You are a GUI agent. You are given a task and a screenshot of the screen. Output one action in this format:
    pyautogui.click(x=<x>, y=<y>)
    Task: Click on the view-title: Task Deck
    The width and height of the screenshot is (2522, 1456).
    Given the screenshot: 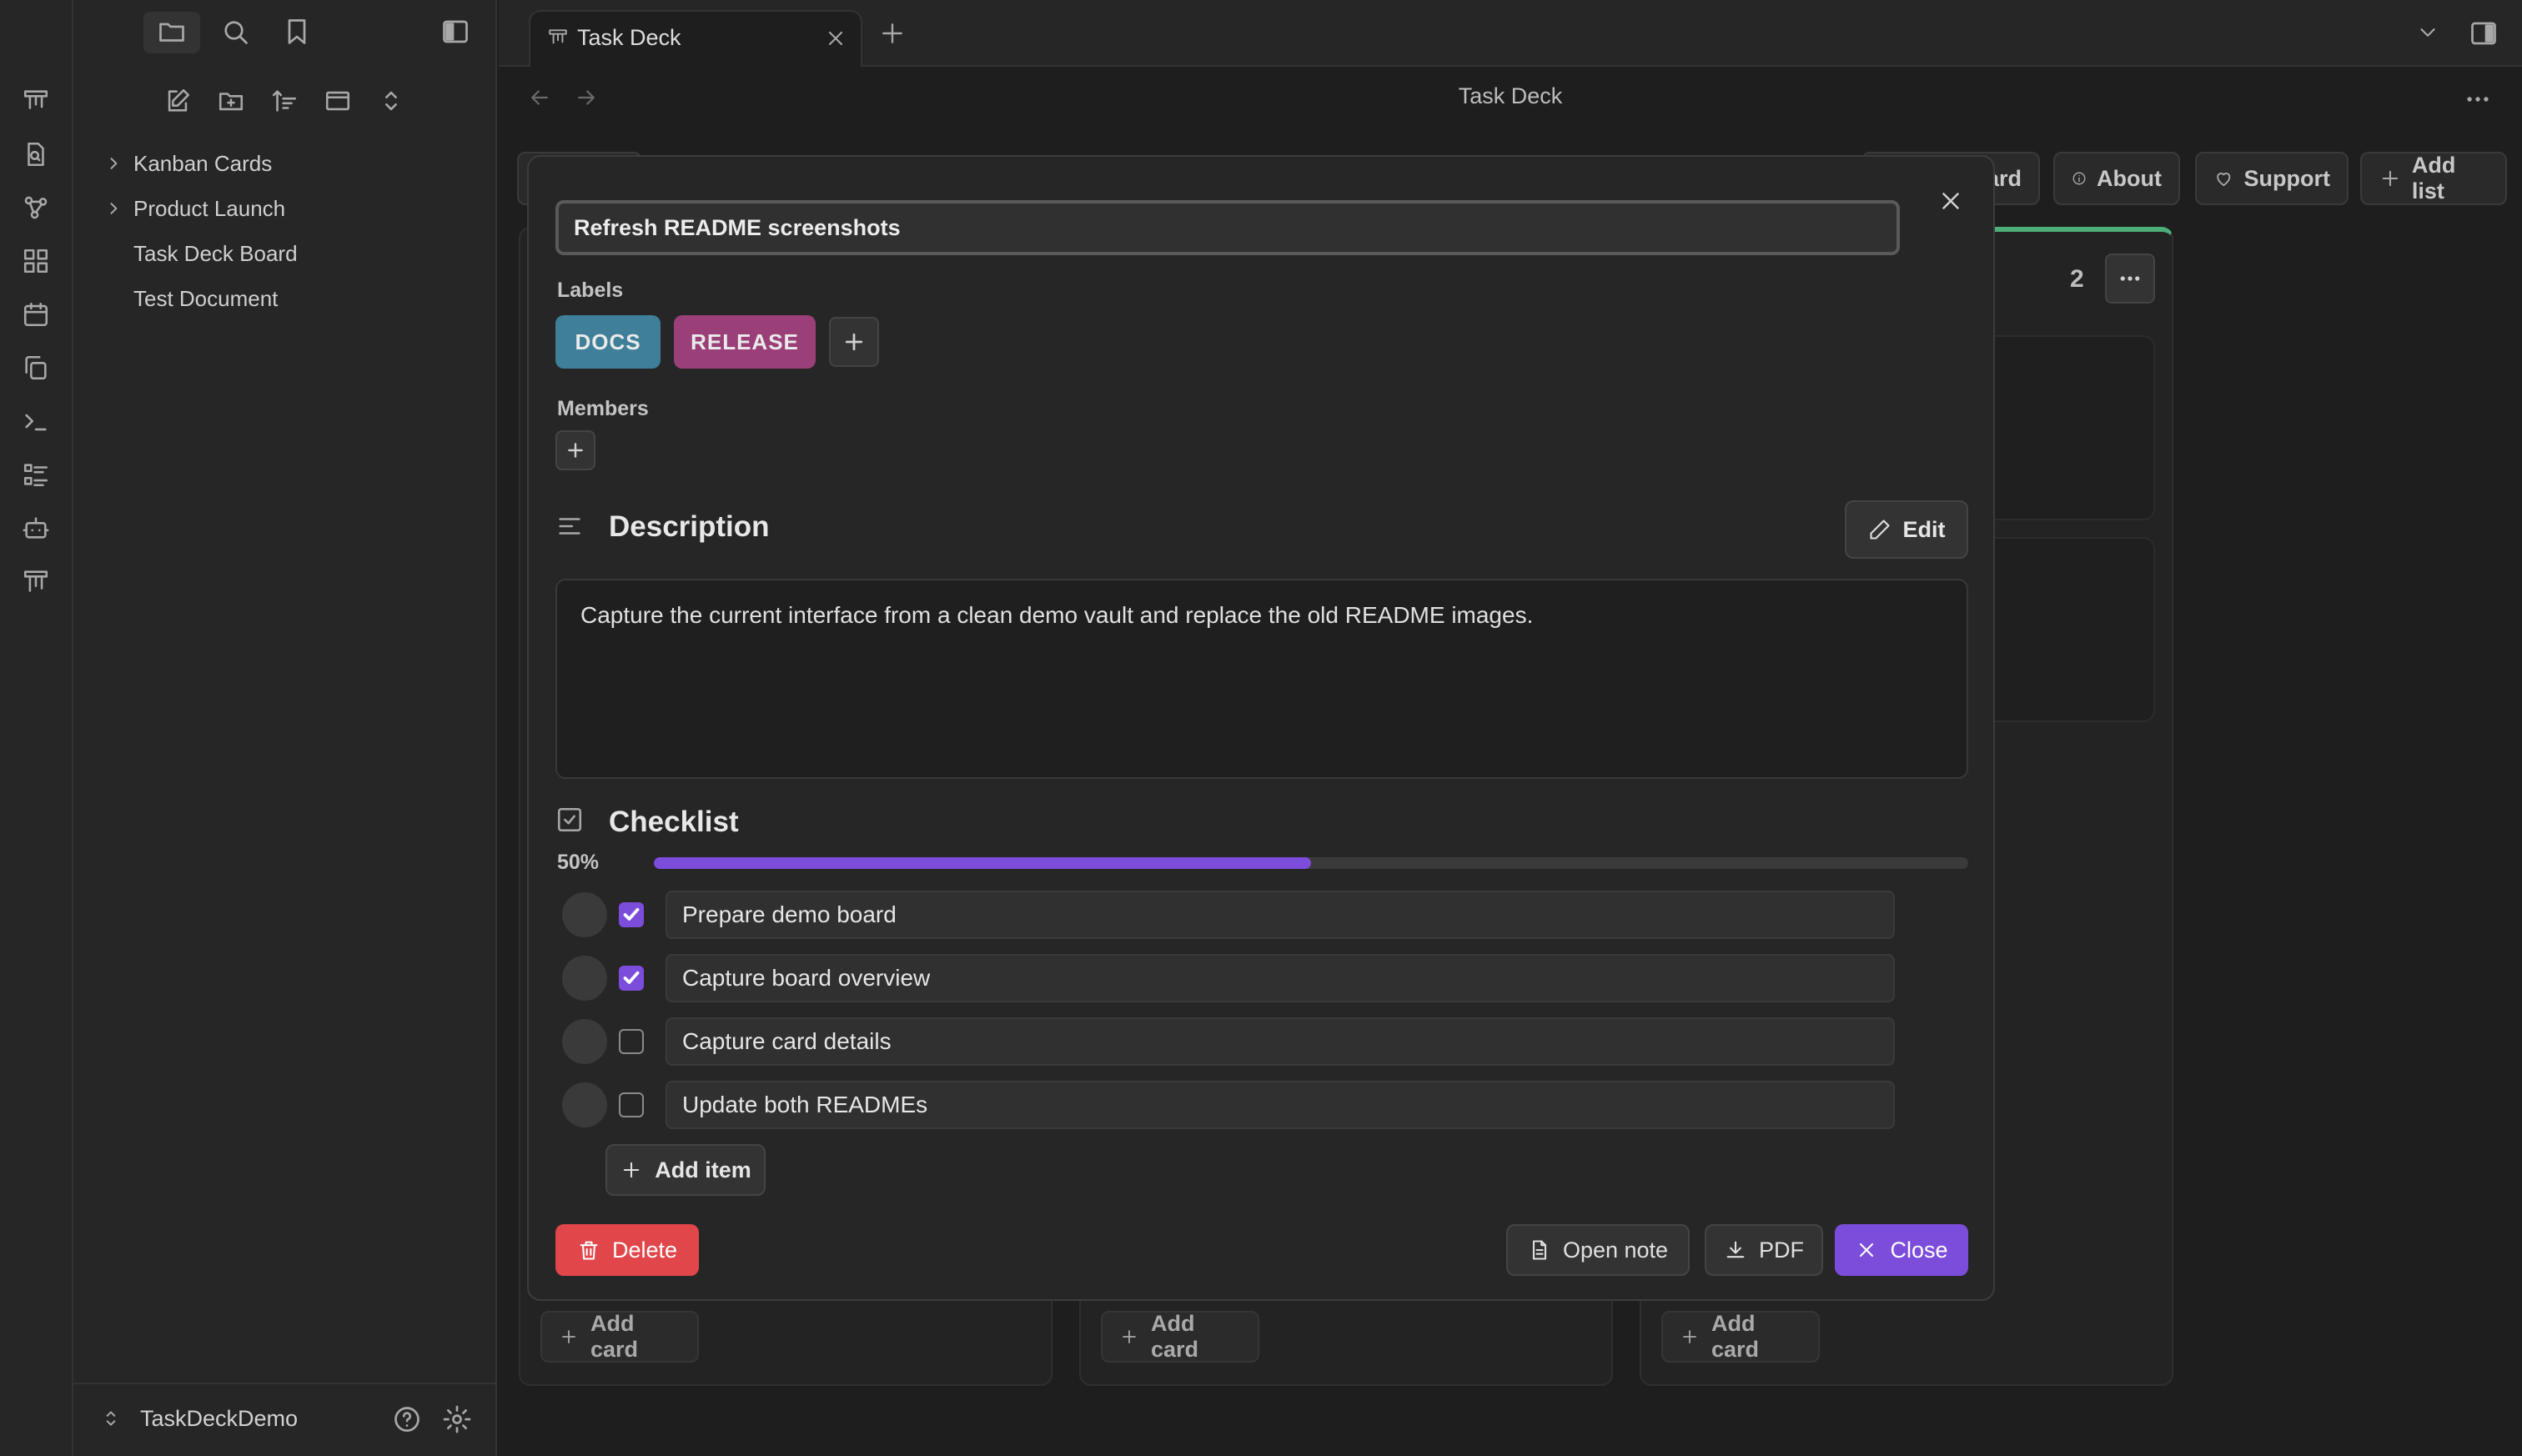 What is the action you would take?
    pyautogui.click(x=1510, y=95)
    